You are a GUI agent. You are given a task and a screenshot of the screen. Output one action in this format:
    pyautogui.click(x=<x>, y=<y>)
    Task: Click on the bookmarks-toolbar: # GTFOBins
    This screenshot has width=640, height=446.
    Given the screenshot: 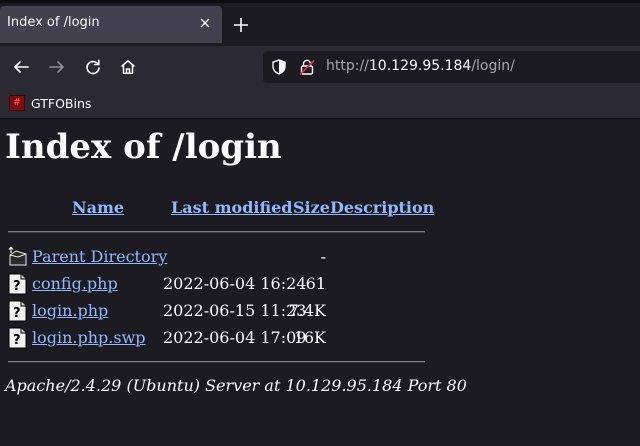 What is the action you would take?
    pyautogui.click(x=320, y=103)
    